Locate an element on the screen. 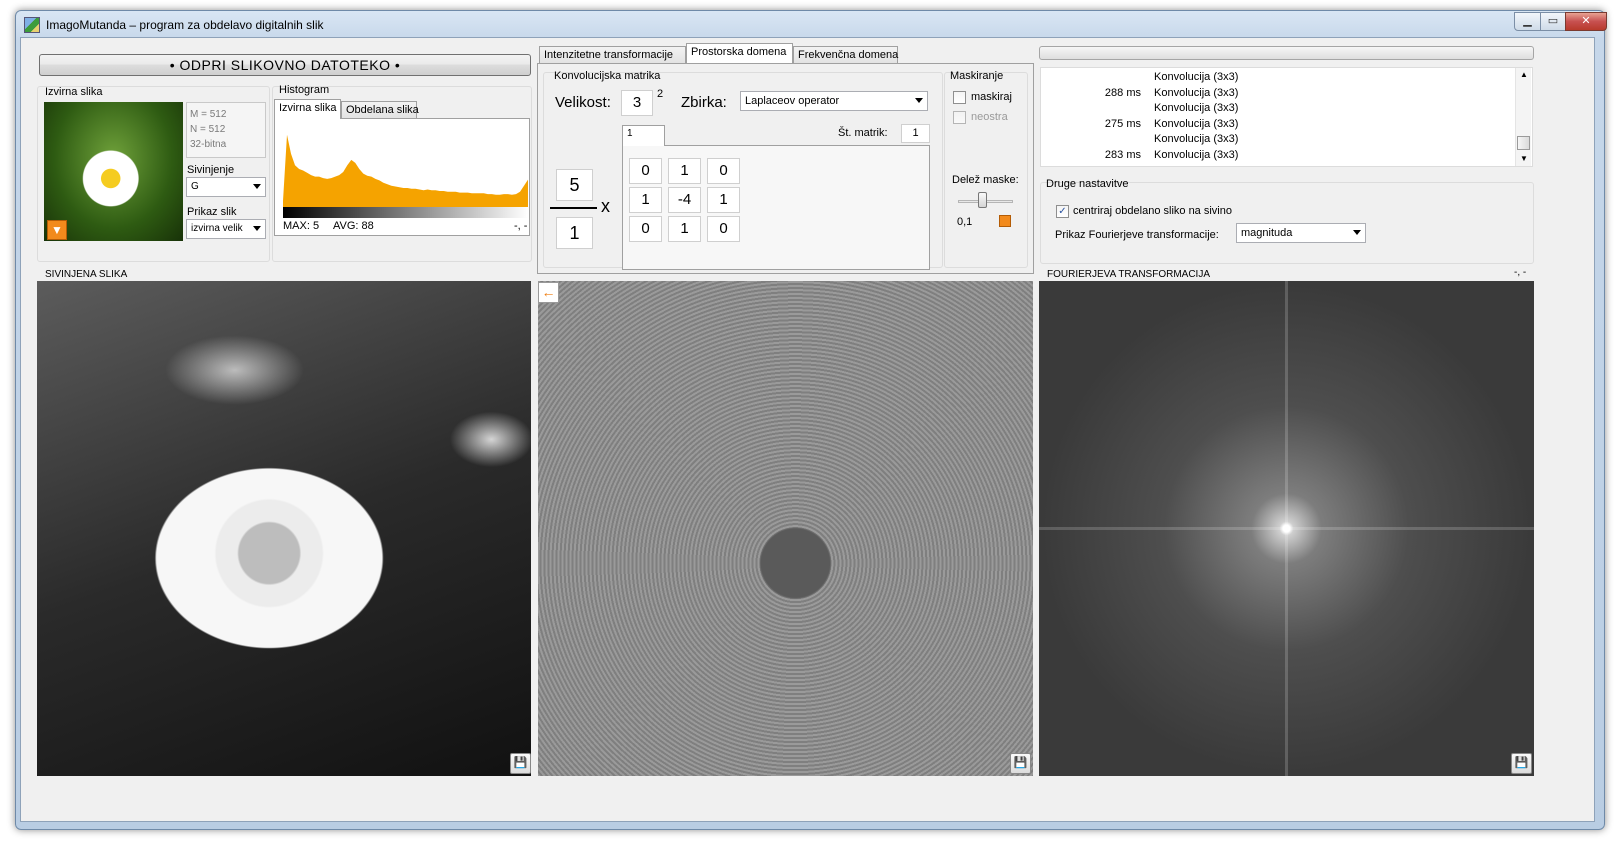 This screenshot has height=841, width=1622. convolution-title: Konvolucijska matrika is located at coordinates (607, 76).